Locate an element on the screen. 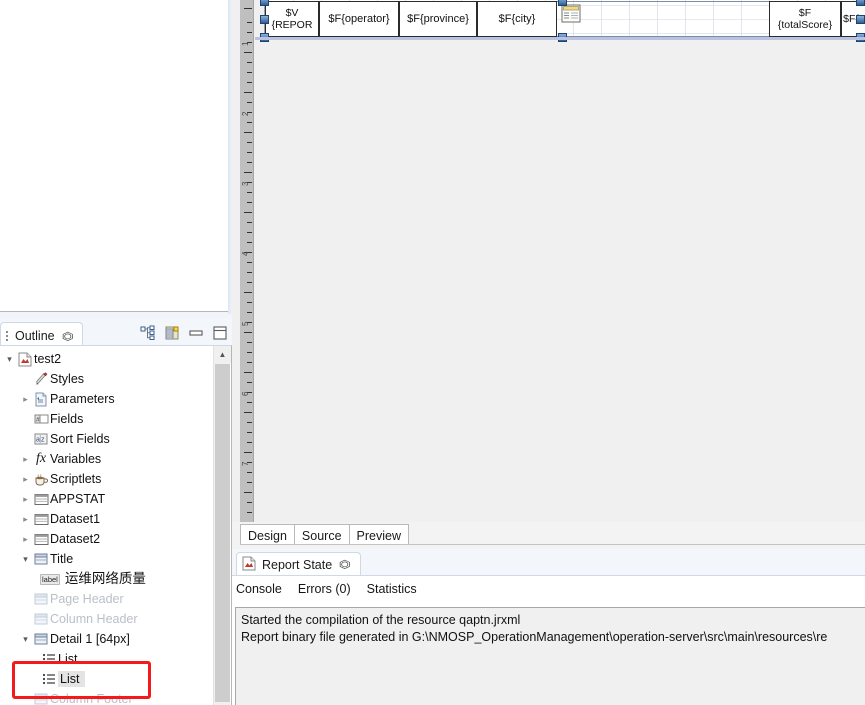 The image size is (865, 705). hierarchy-layout-icon is located at coordinates (148, 333).